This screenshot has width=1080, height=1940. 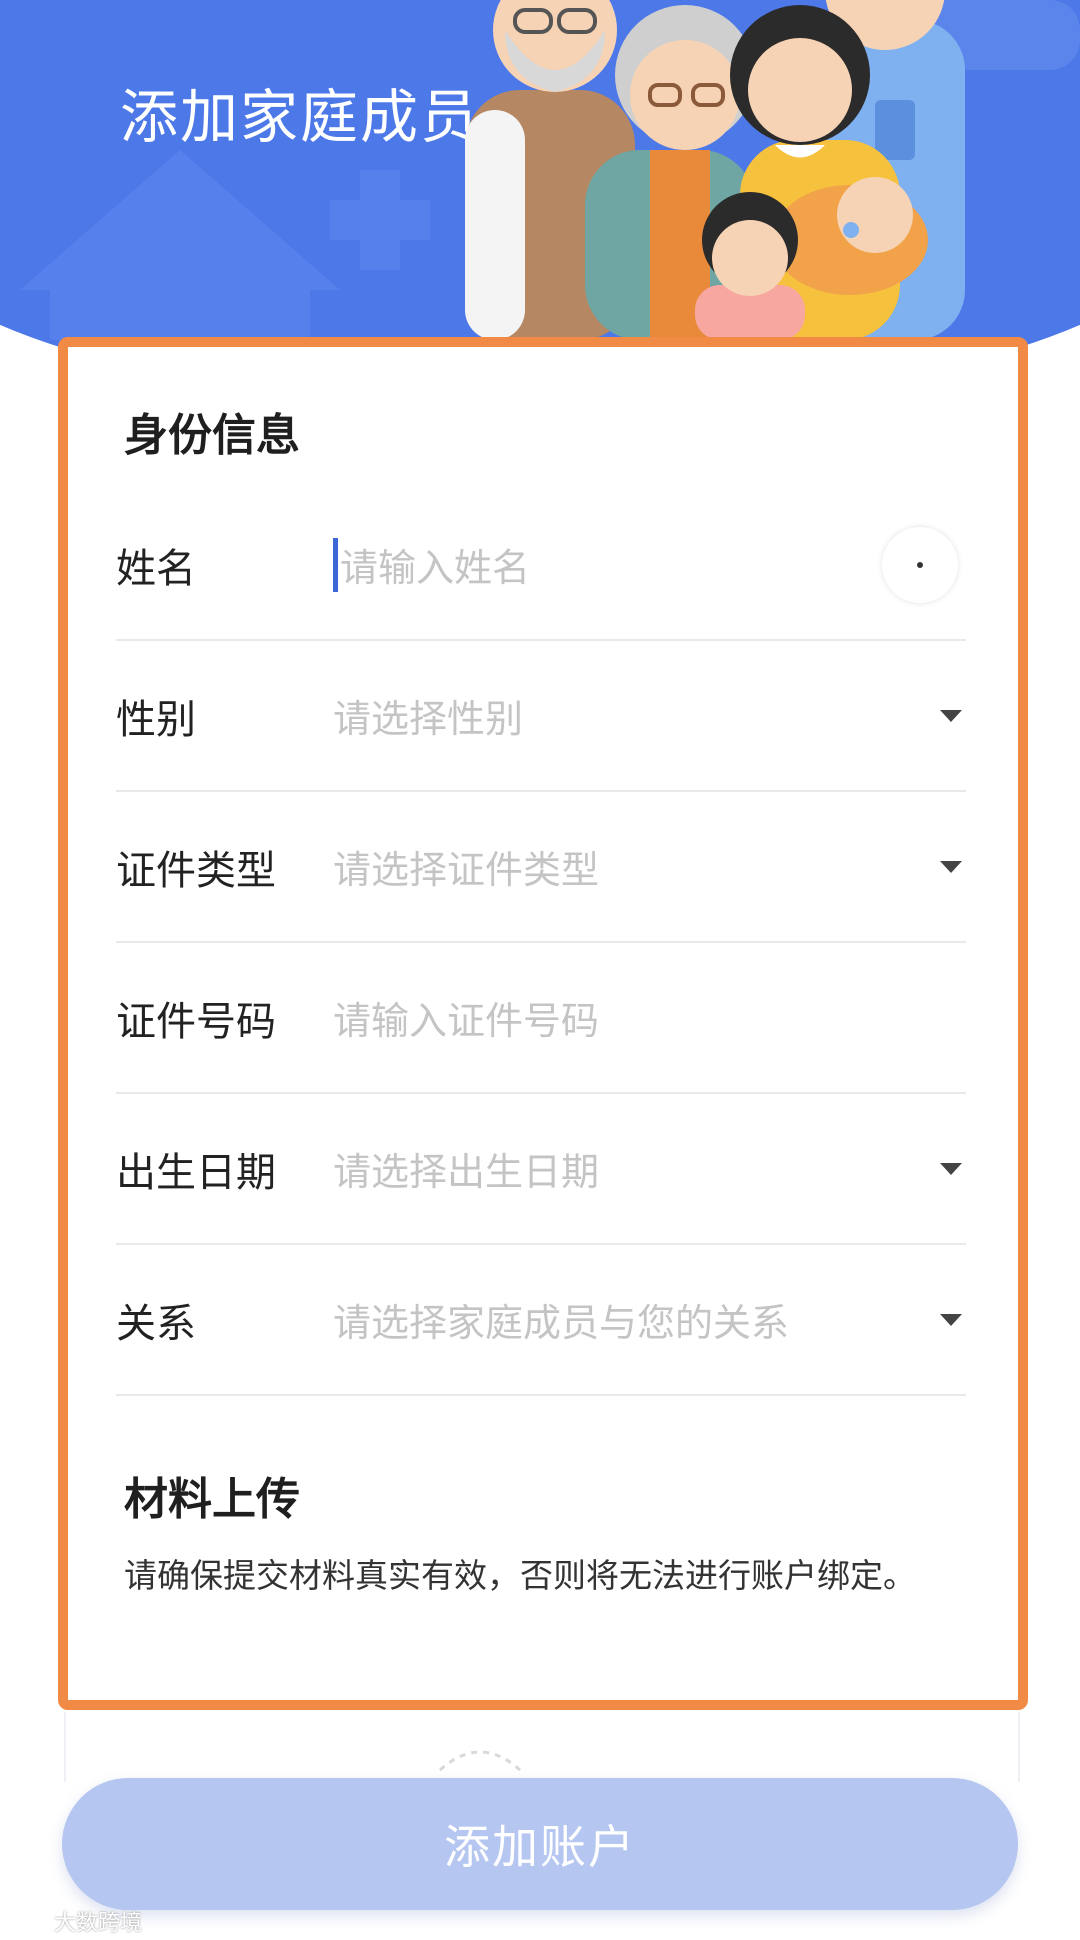 I want to click on form-row-gender: 性别 请选择性别, so click(x=541, y=716).